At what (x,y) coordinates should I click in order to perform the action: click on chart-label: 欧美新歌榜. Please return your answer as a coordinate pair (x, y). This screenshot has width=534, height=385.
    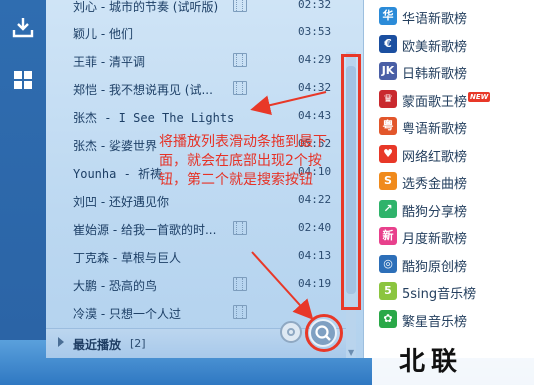
    Looking at the image, I should click on (435, 47).